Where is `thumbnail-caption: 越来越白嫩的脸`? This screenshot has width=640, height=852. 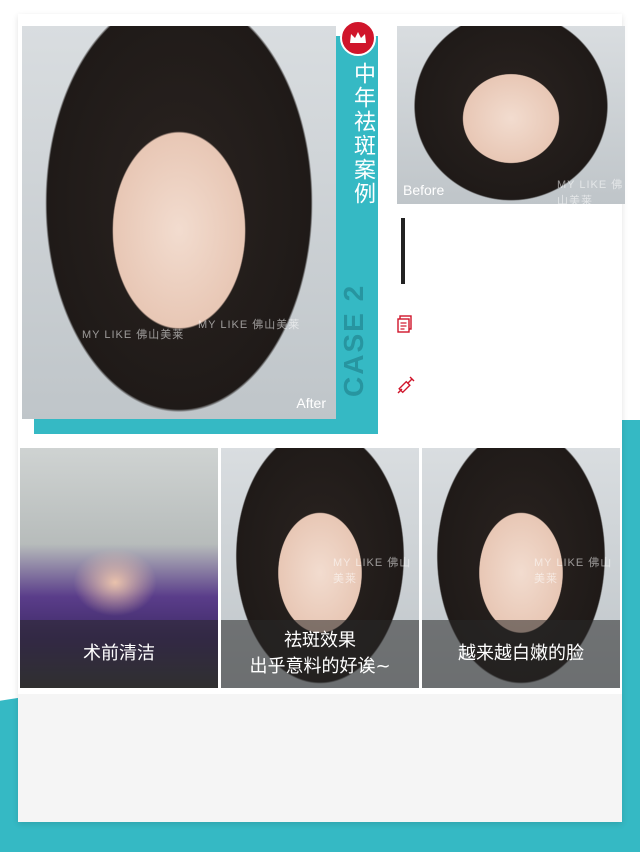
thumbnail-caption: 越来越白嫩的脸 is located at coordinates (521, 654).